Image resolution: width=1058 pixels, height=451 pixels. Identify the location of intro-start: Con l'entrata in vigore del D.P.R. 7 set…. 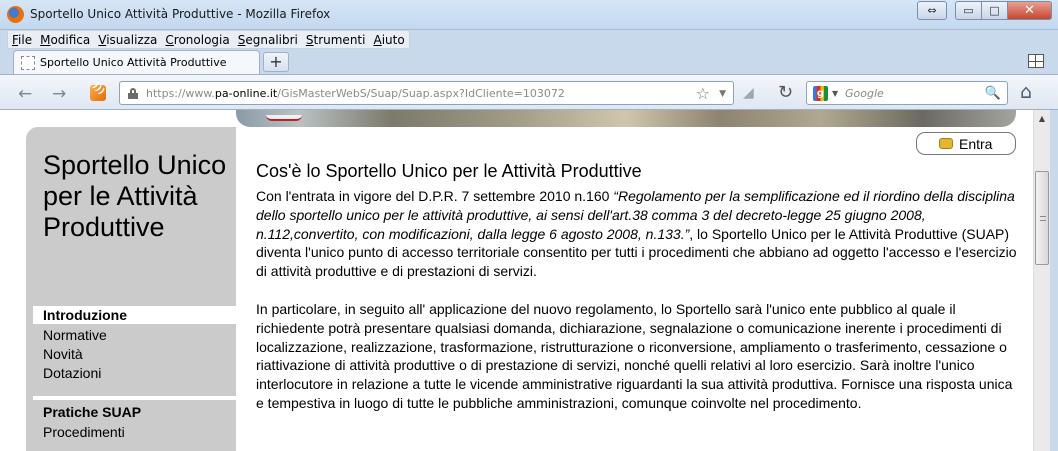
(435, 196).